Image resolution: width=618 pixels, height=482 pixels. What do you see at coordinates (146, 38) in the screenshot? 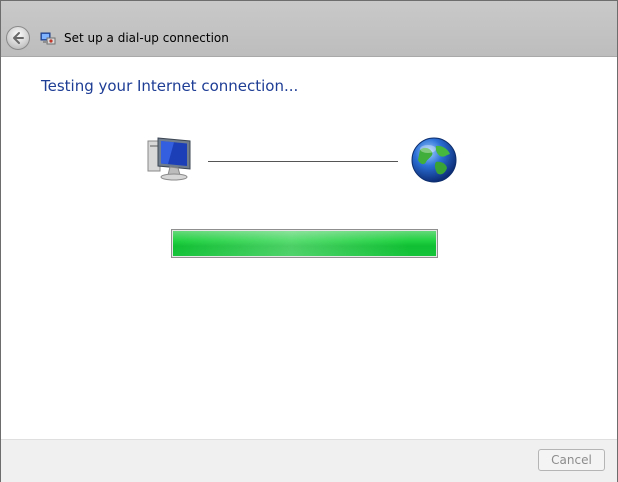
I see `window-title: Set up a dial-up connection` at bounding box center [146, 38].